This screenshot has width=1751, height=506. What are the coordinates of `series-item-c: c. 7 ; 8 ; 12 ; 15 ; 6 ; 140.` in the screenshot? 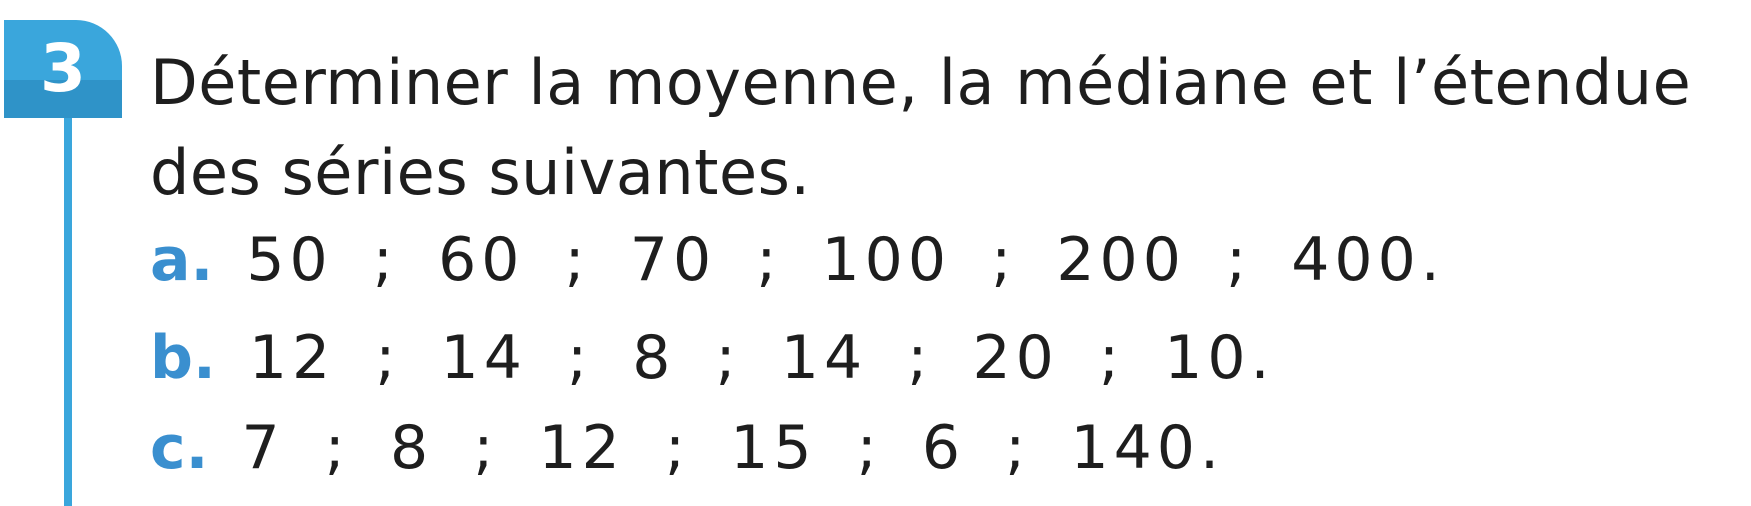 It's located at (687, 448).